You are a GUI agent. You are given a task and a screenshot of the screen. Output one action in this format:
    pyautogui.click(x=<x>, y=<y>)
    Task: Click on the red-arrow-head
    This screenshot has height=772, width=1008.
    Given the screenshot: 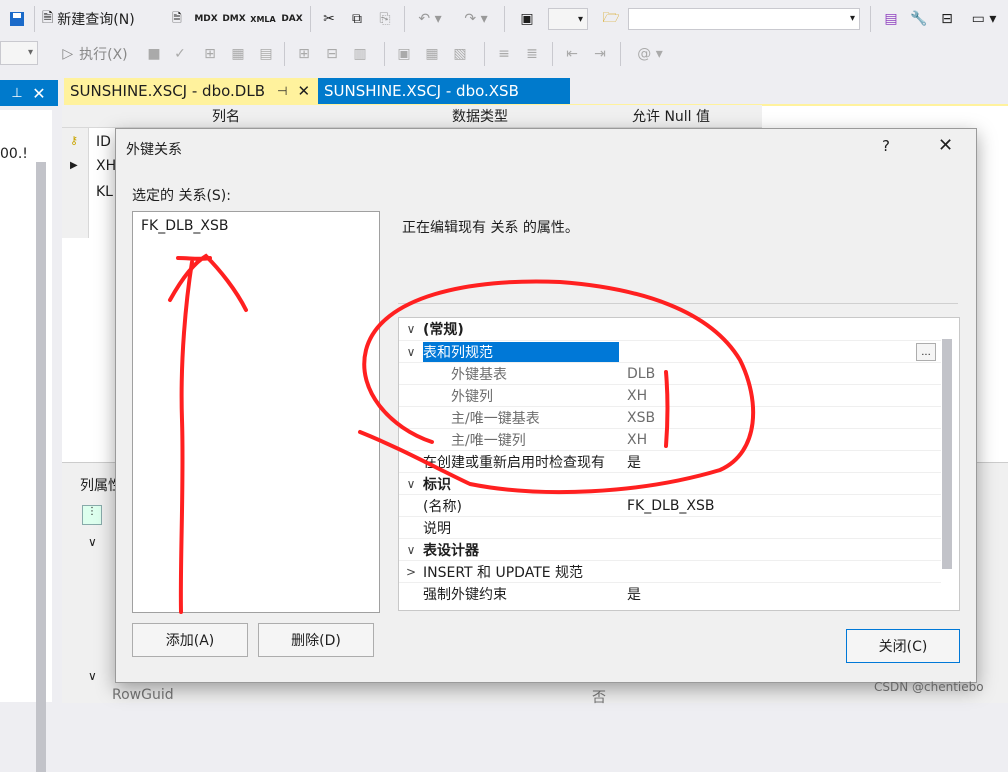 What is the action you would take?
    pyautogui.click(x=208, y=282)
    